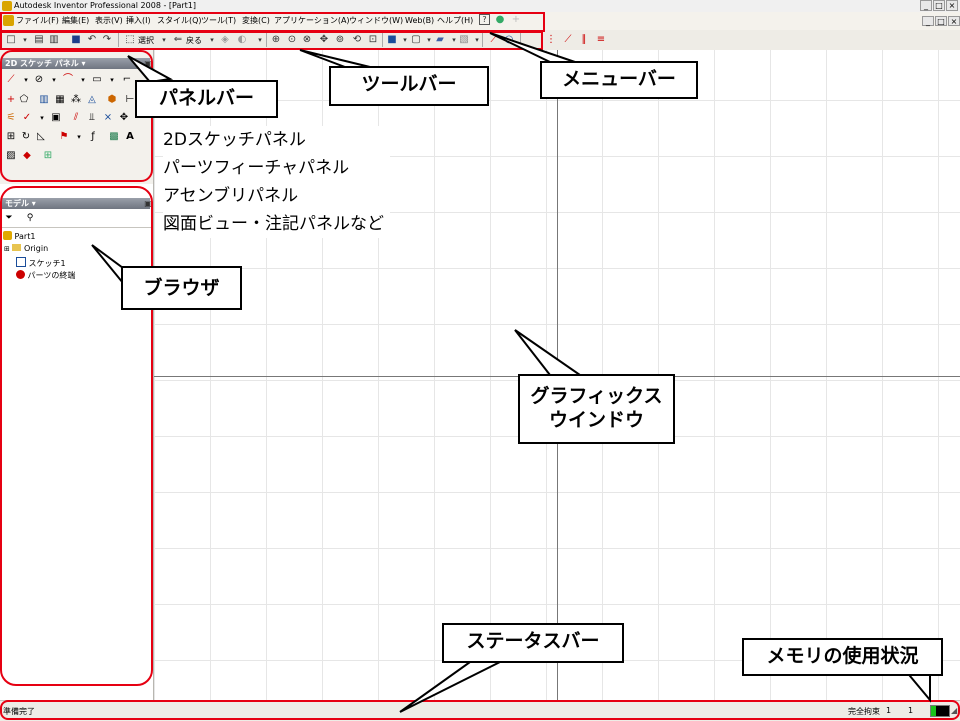  What do you see at coordinates (596, 396) in the screenshot?
I see `callout-graphics-line1: グラフィックス` at bounding box center [596, 396].